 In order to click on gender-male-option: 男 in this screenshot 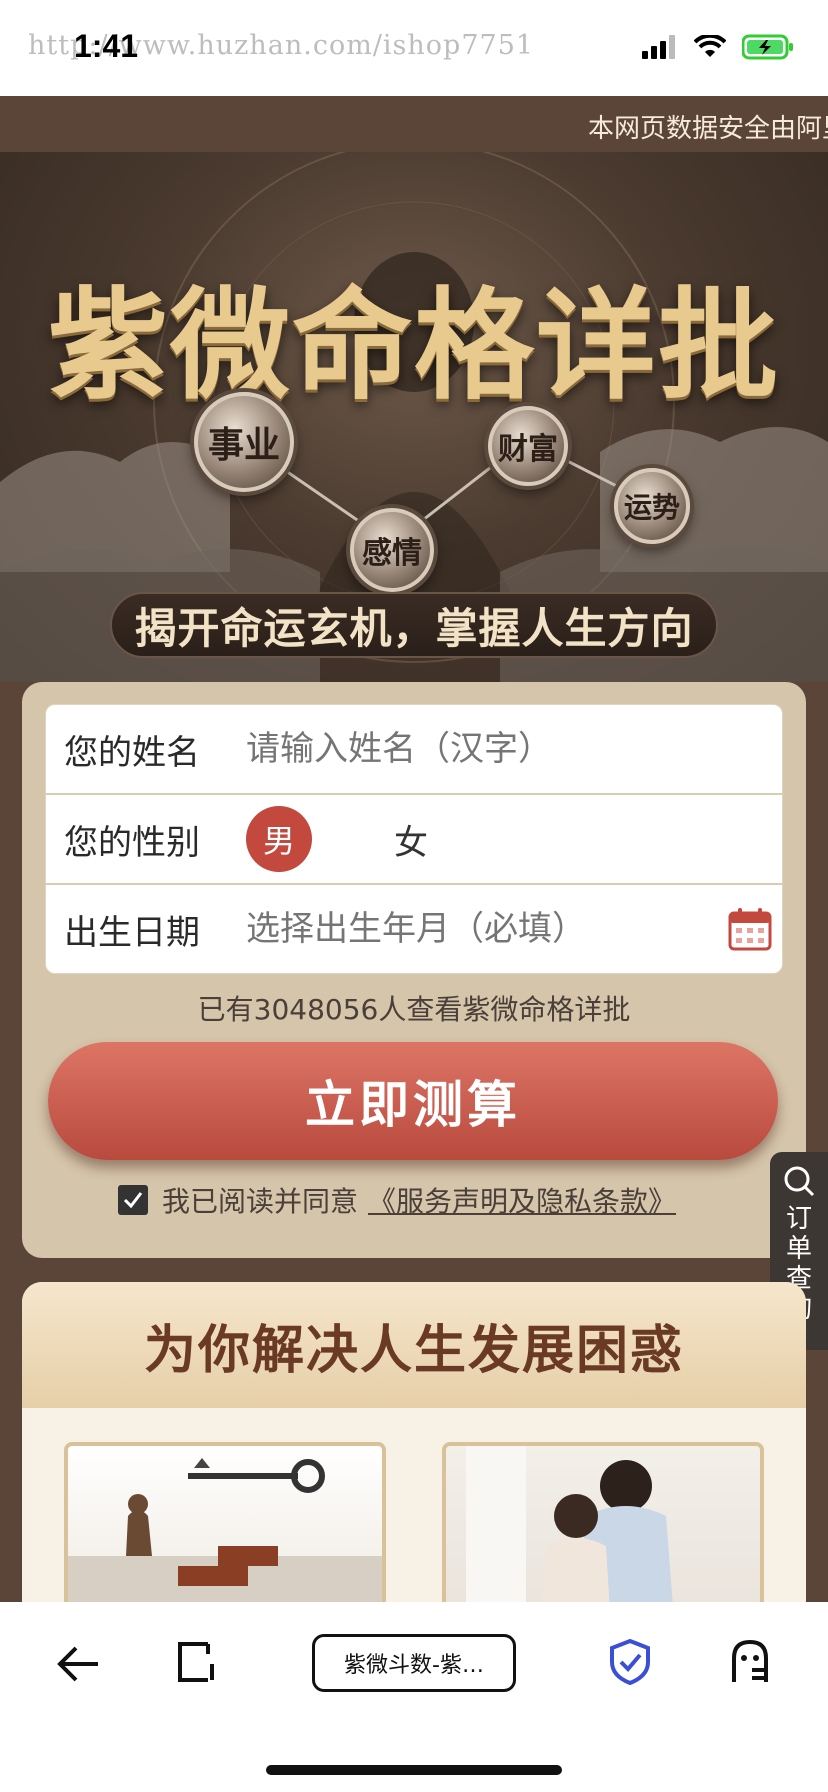, I will do `click(279, 839)`.